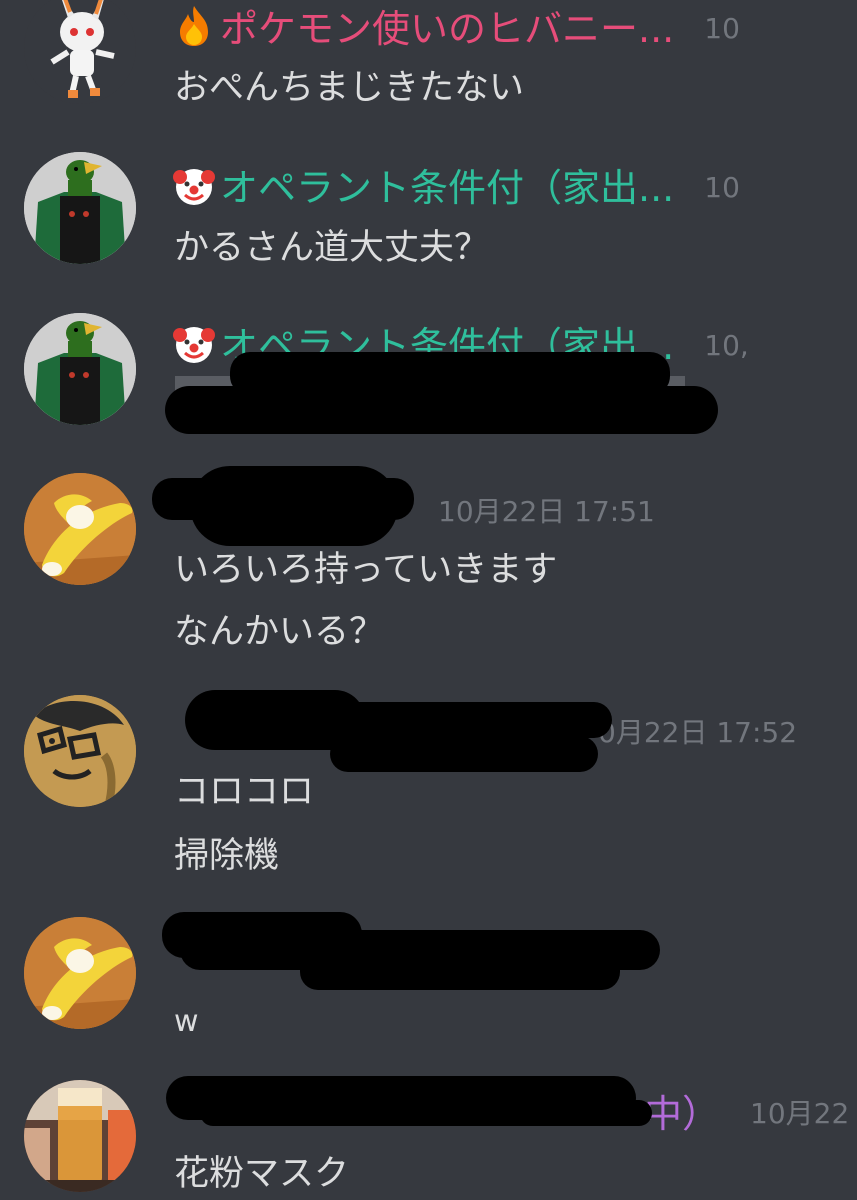  What do you see at coordinates (366, 570) in the screenshot?
I see `message-text: いろいろ持っていきます` at bounding box center [366, 570].